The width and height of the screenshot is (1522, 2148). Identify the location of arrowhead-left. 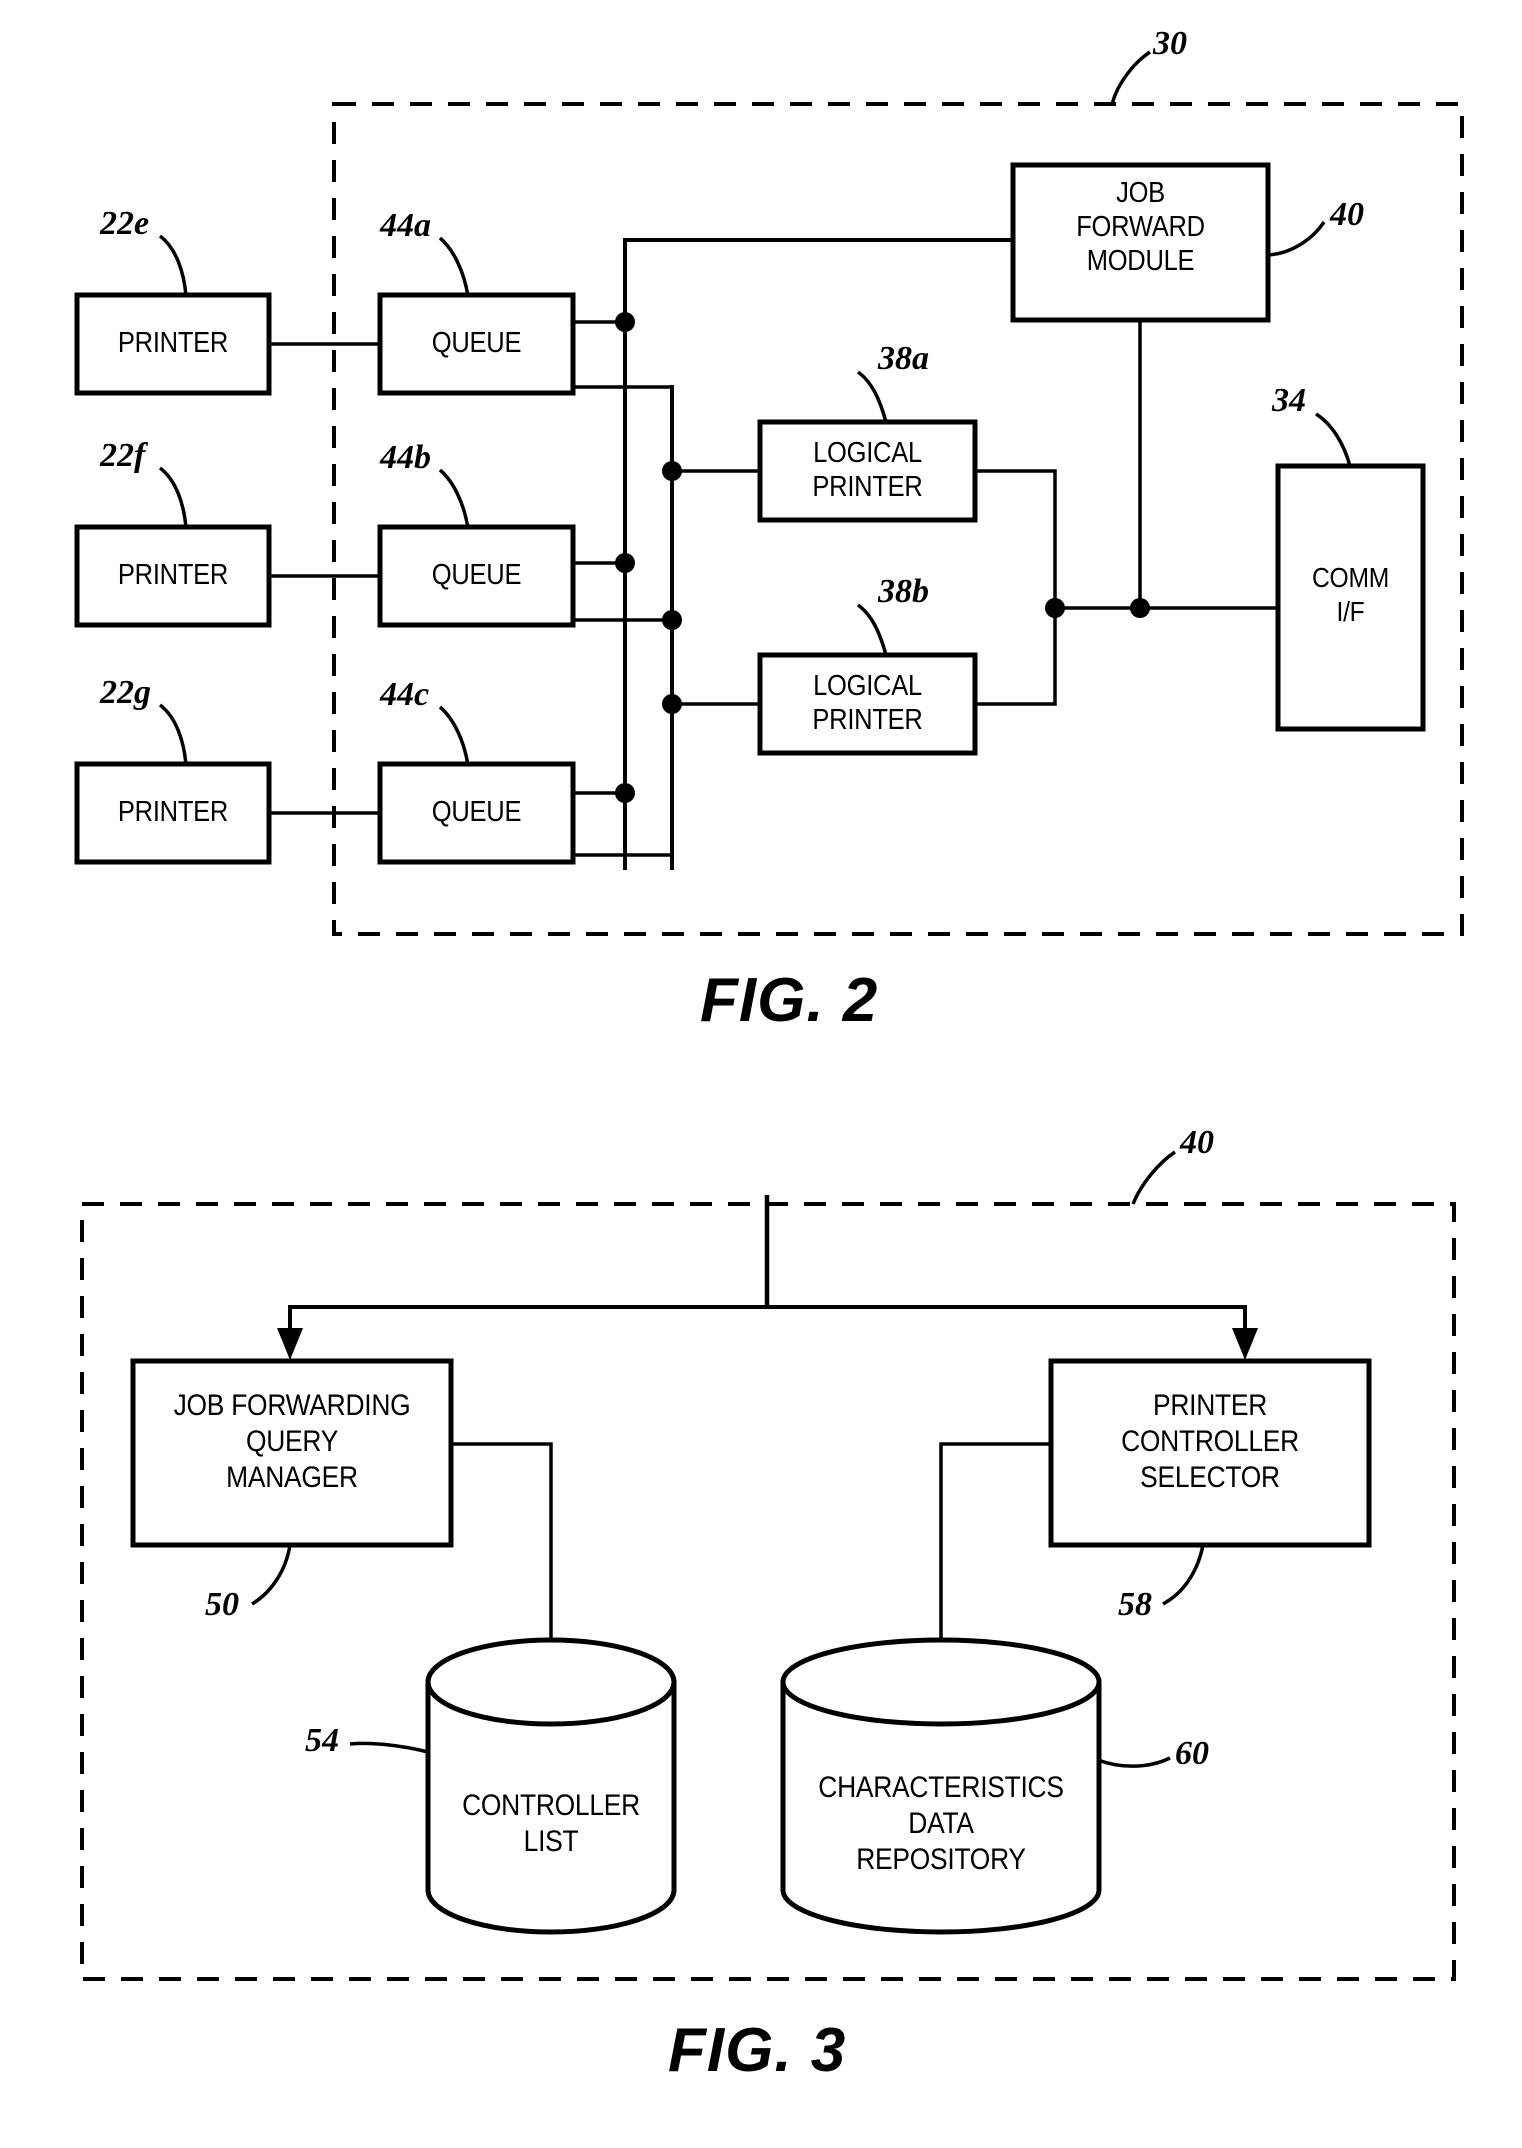
(290, 1344).